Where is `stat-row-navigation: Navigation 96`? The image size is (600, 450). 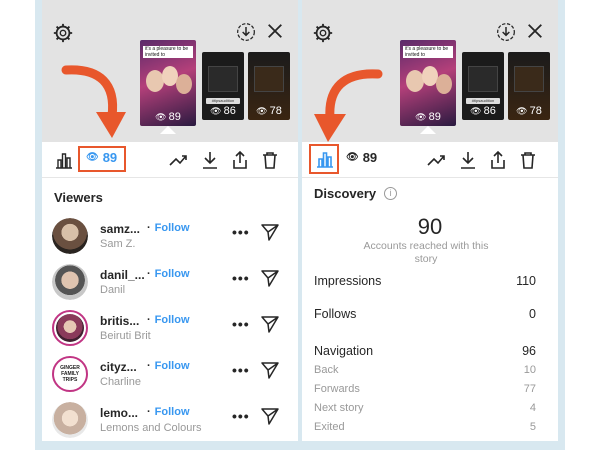
stat-row-navigation: Navigation 96 is located at coordinates (425, 351).